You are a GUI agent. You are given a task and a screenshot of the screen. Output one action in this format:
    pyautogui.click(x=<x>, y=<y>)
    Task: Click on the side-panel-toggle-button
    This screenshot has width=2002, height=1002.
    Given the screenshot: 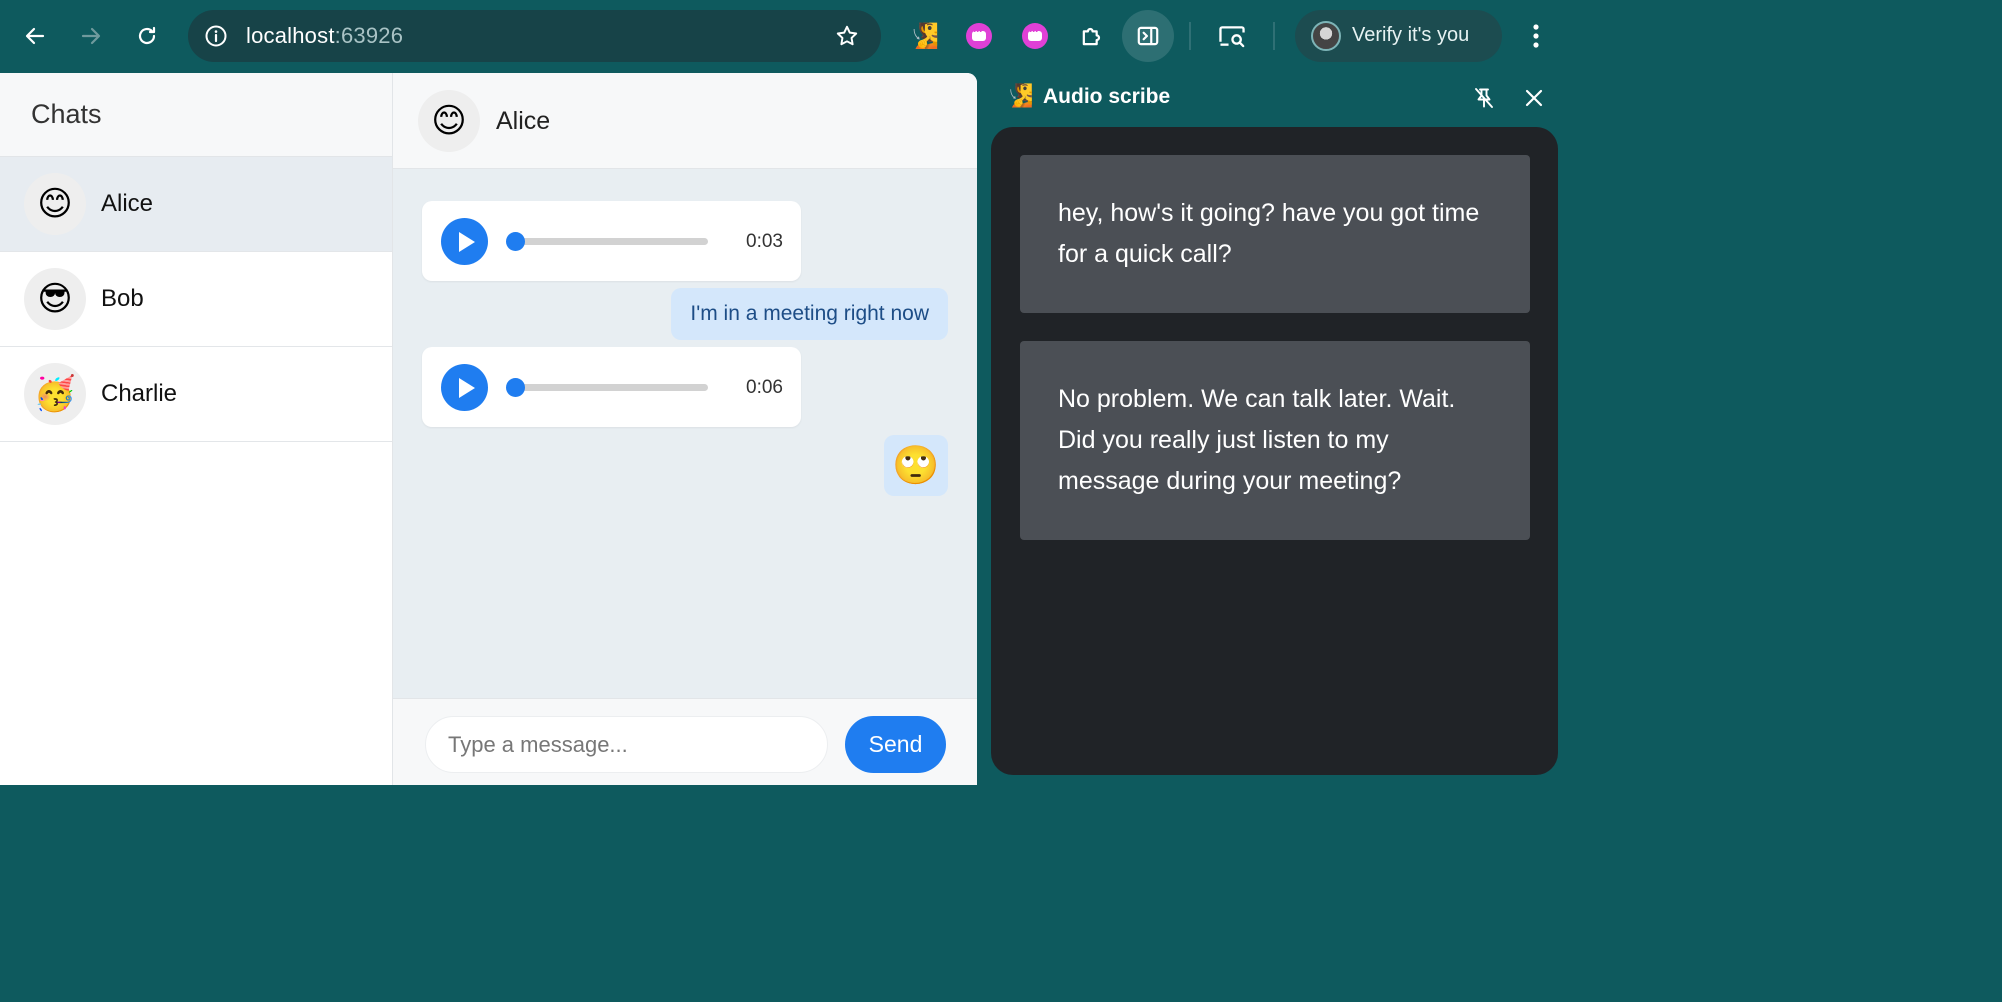 What is the action you would take?
    pyautogui.click(x=1148, y=36)
    